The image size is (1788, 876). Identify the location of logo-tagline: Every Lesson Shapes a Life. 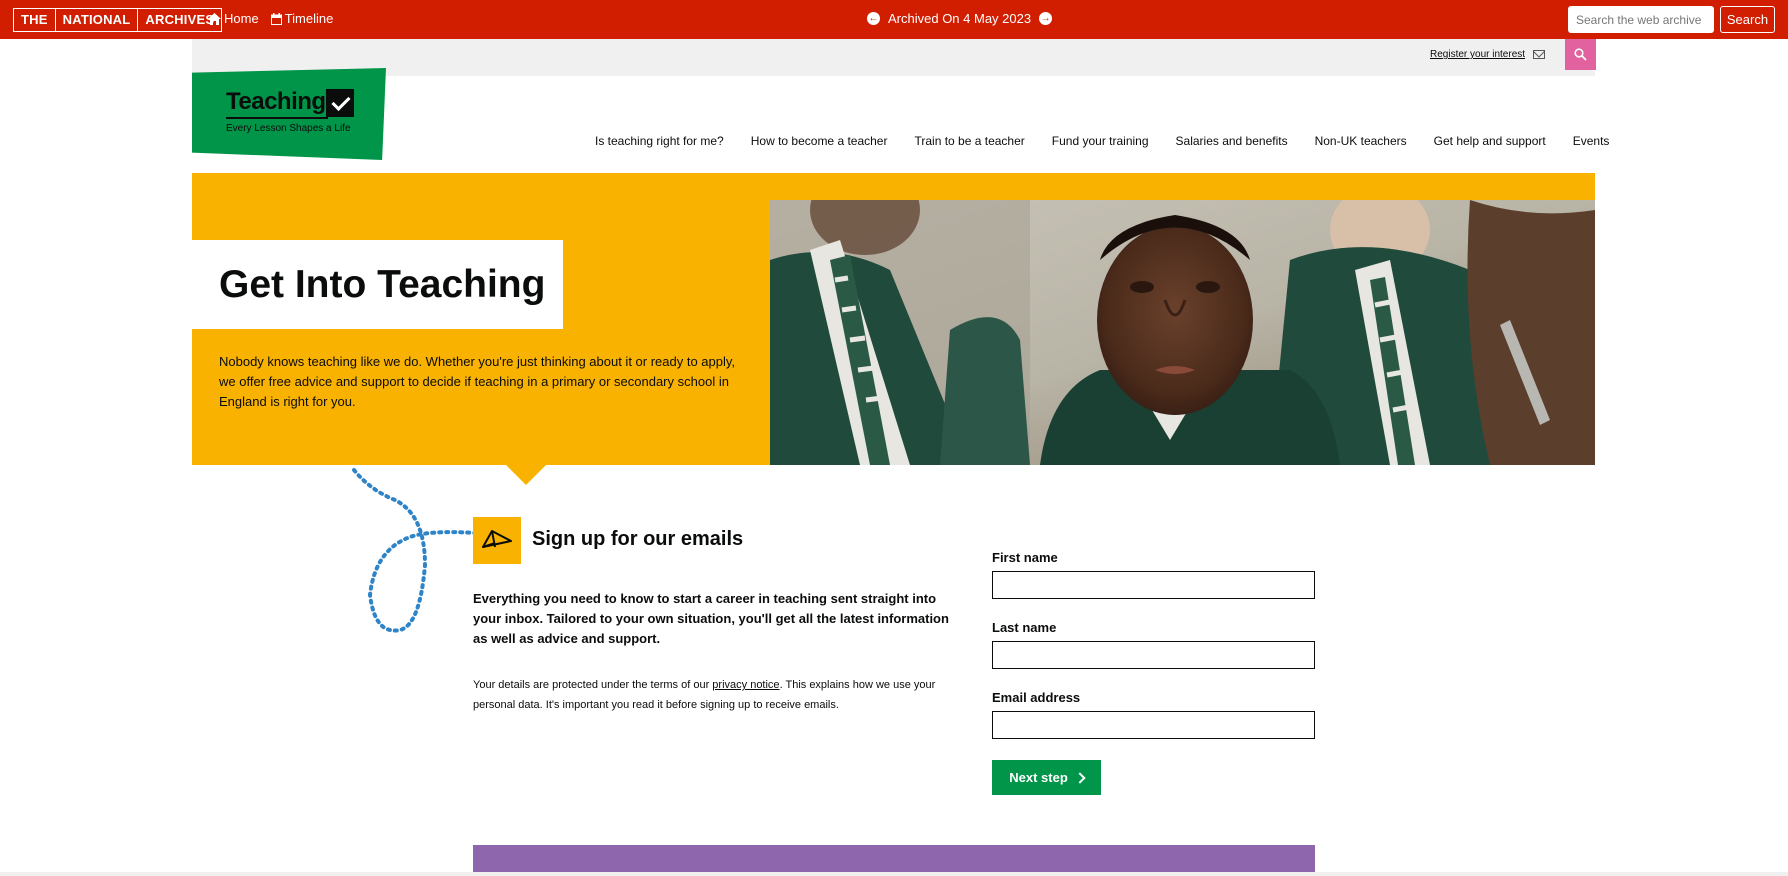
(288, 128).